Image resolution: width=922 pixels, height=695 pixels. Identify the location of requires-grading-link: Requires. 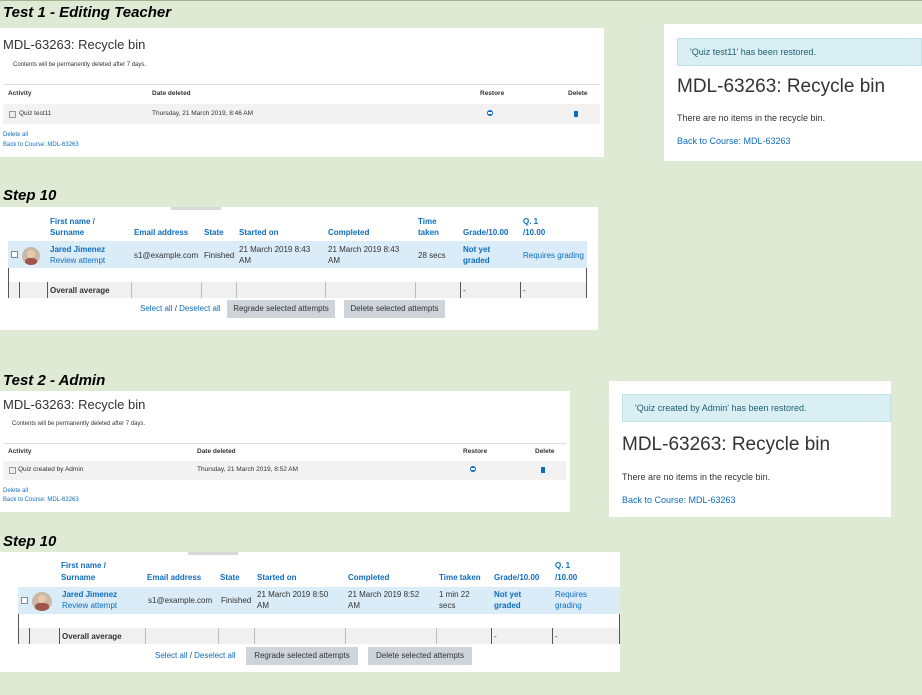
(571, 594).